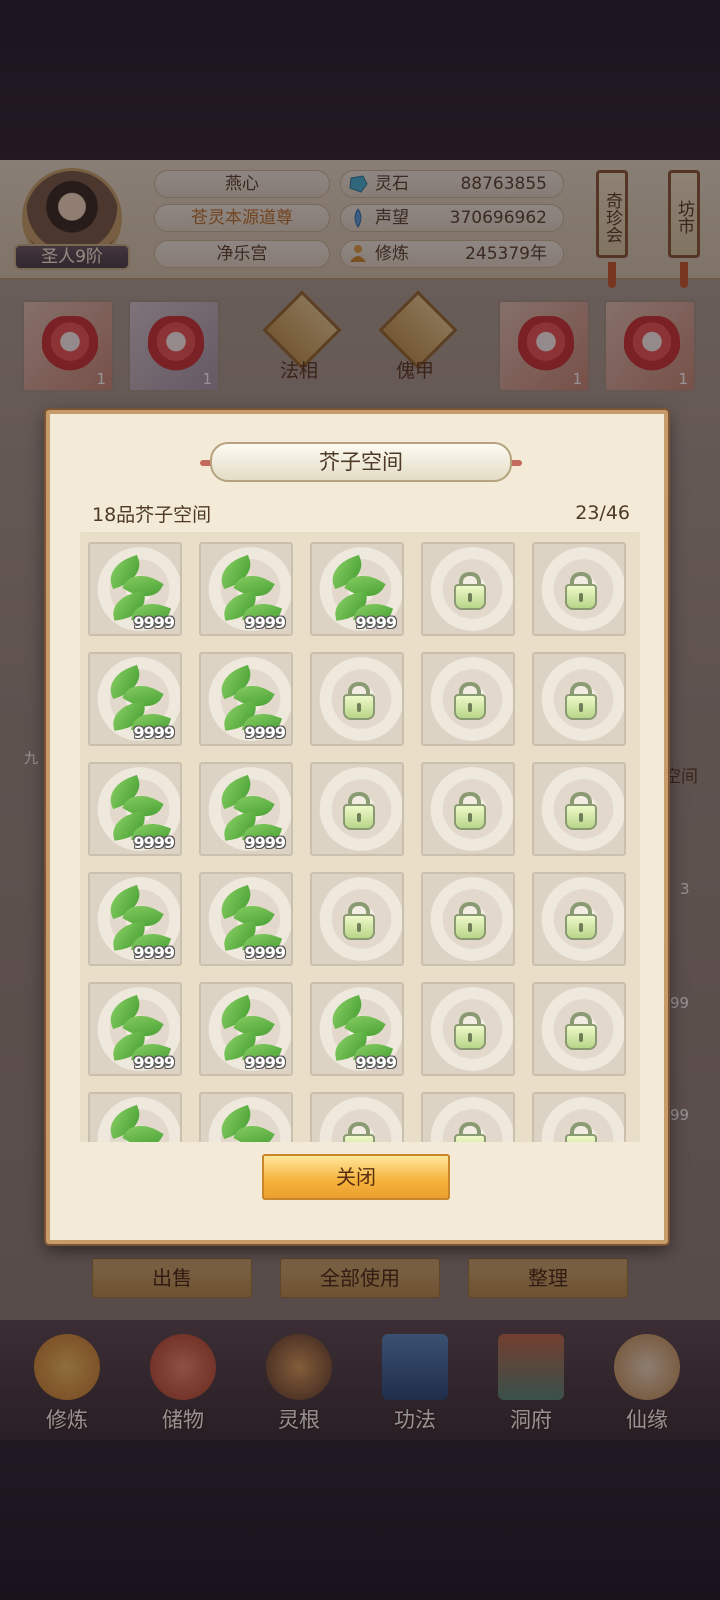 This screenshot has width=720, height=1600. I want to click on dialog-title: 芥子空间, so click(361, 462).